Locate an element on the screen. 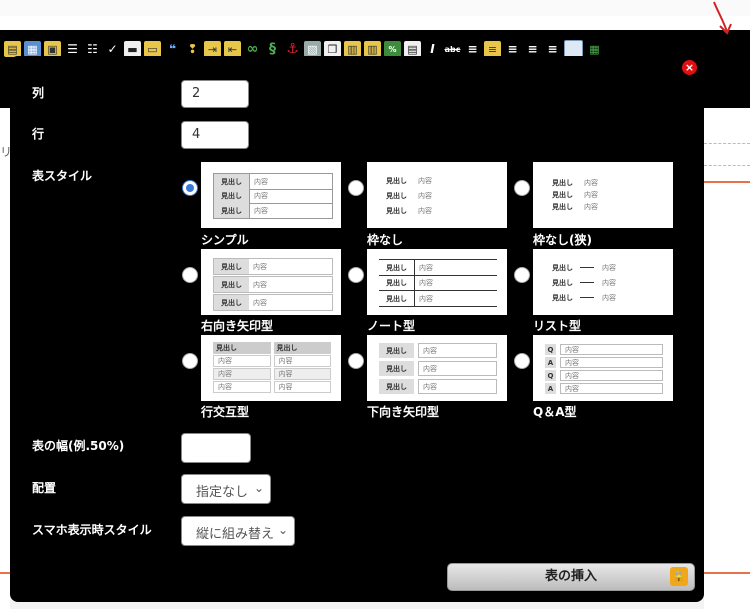 Image resolution: width=750 pixels, height=609 pixels. style-thumb-right-arrow: 見出し 内容 見出し 内容 見出し 内容 is located at coordinates (271, 282).